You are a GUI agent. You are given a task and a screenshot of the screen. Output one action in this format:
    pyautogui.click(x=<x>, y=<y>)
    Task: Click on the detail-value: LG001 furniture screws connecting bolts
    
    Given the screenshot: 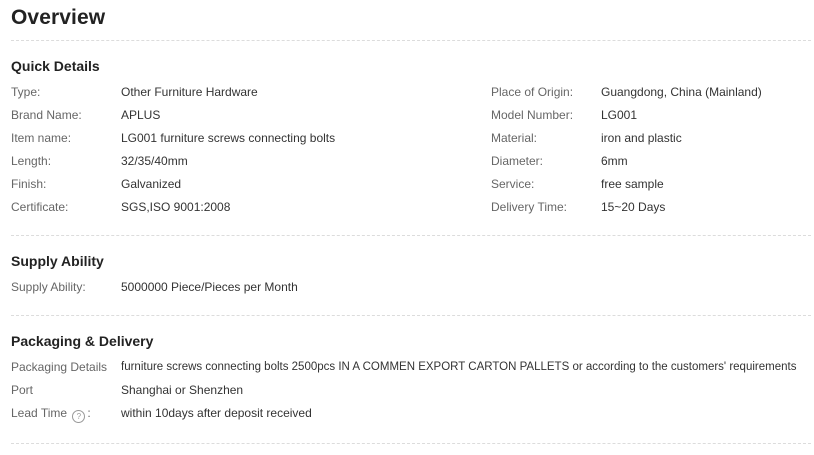 What is the action you would take?
    pyautogui.click(x=228, y=138)
    